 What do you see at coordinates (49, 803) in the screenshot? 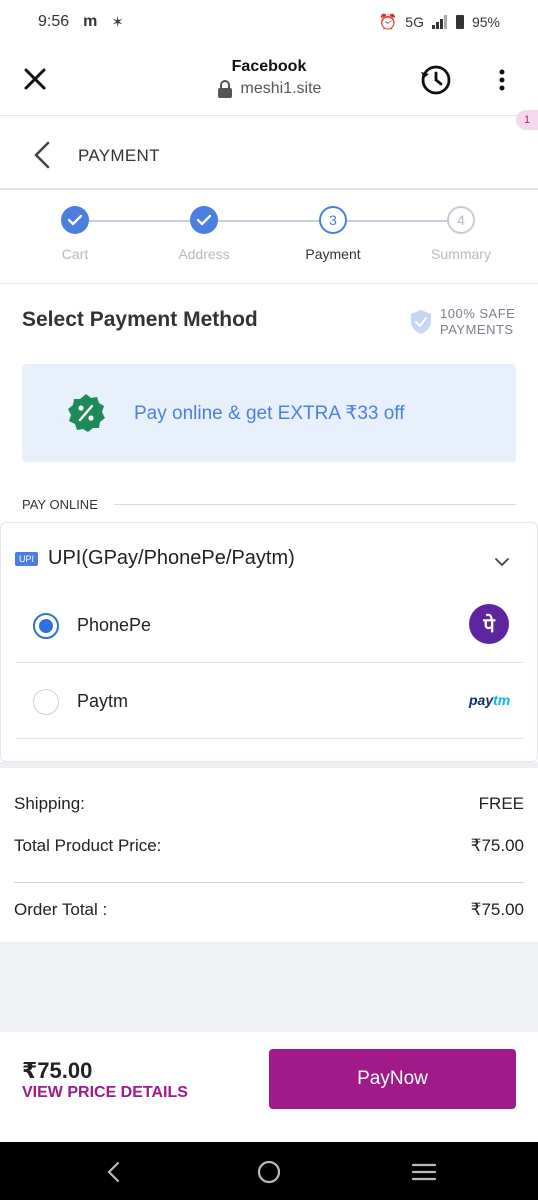
I see `shipping-label: Shipping:` at bounding box center [49, 803].